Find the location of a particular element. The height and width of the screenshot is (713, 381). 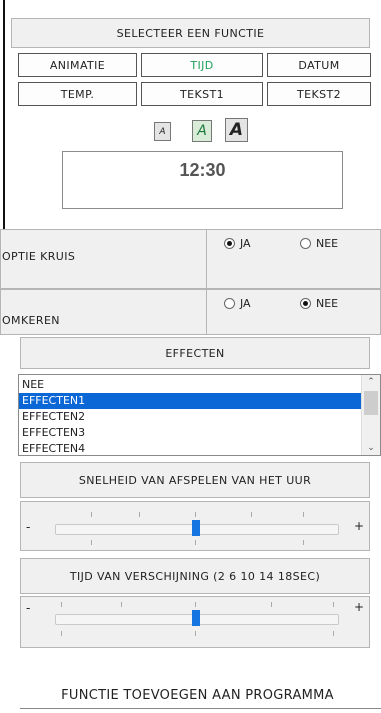

speed-slider-area: - + is located at coordinates (195, 526).